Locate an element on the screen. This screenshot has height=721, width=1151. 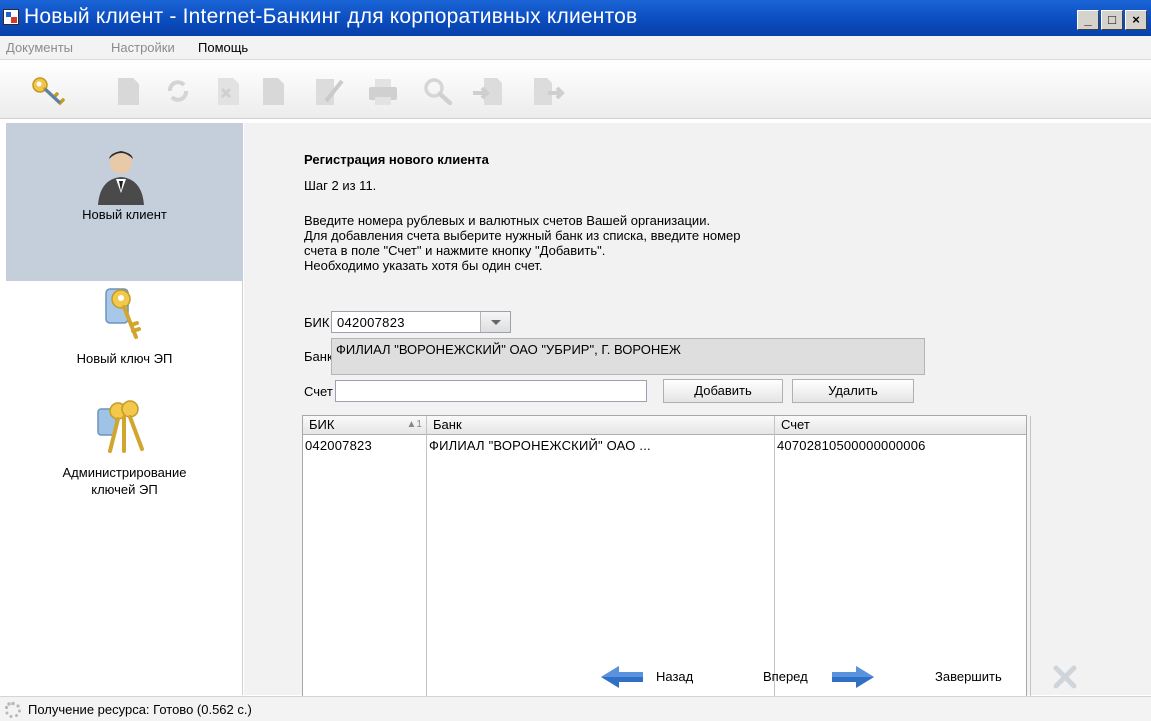
finish-button: Завершить is located at coordinates (1015, 677).